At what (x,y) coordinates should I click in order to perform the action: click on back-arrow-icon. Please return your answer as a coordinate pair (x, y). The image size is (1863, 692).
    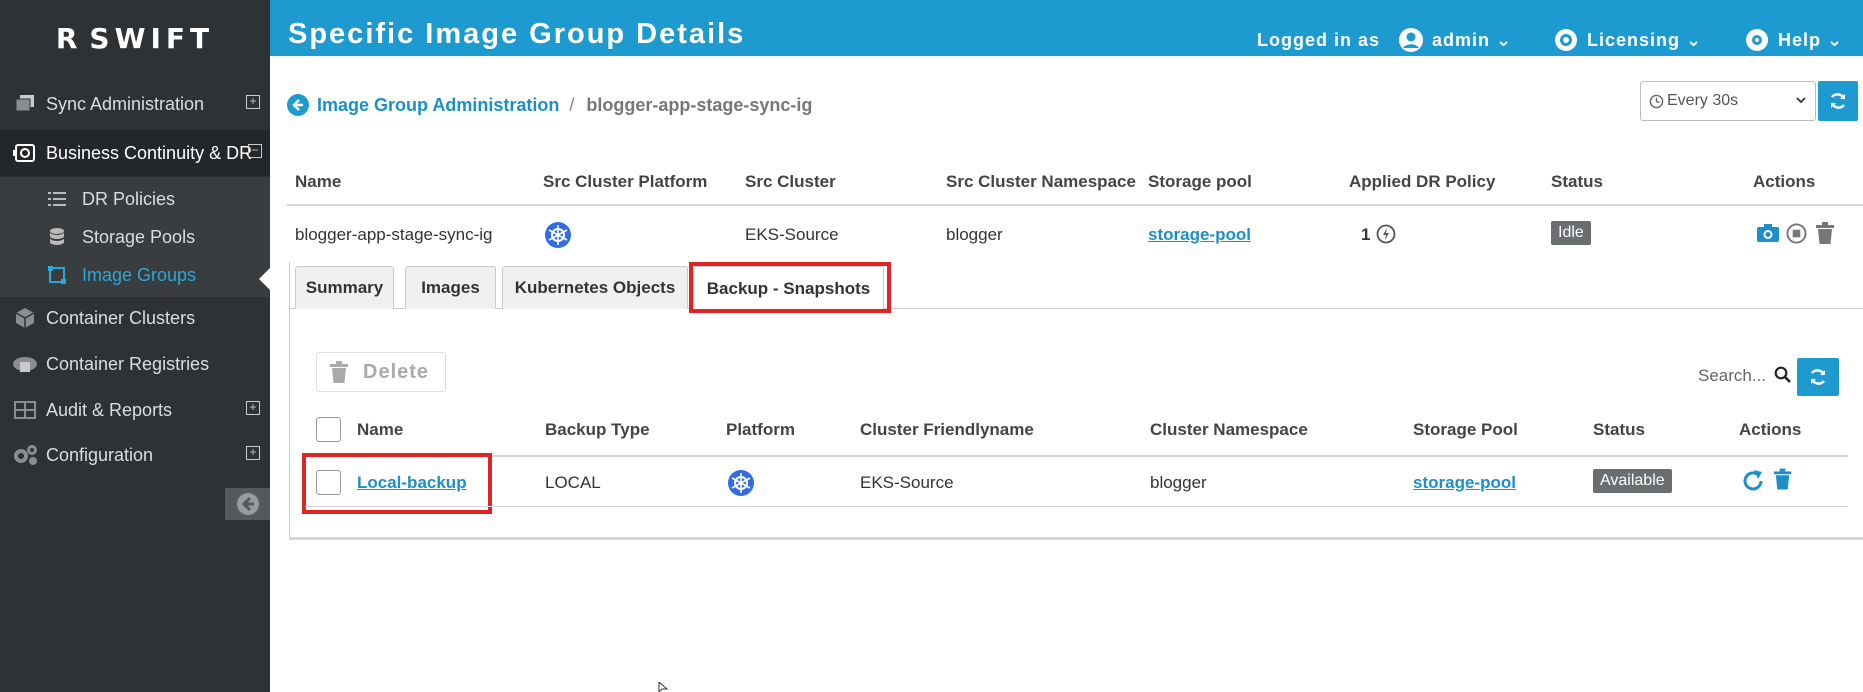
    Looking at the image, I should click on (298, 105).